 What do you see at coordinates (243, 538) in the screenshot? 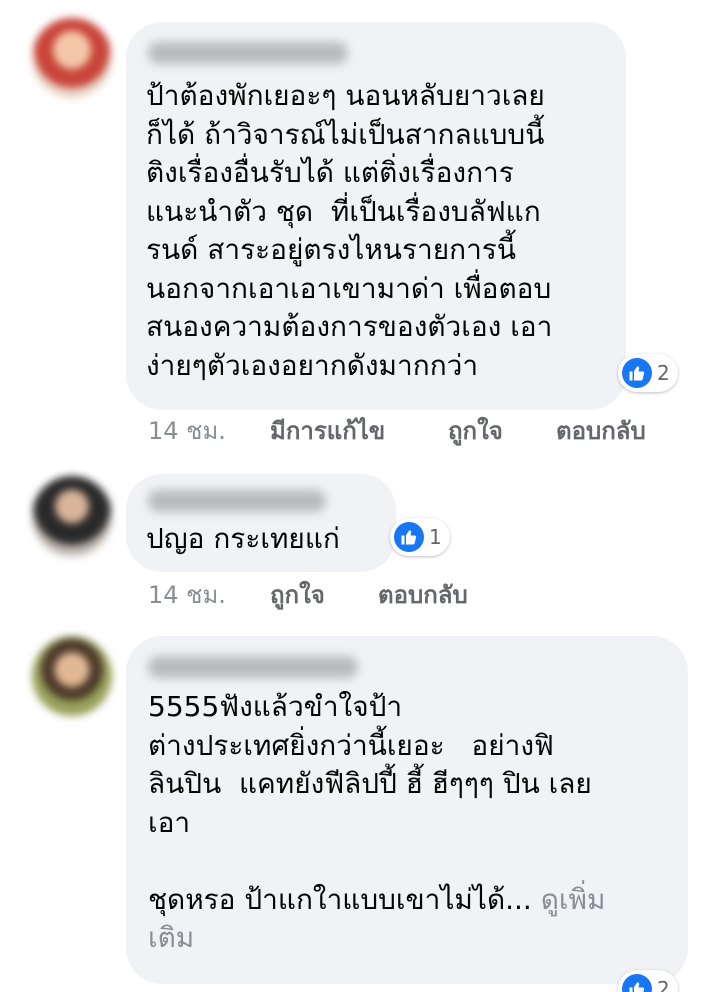
I see `comment-text: ปญอ กระเทยแก่` at bounding box center [243, 538].